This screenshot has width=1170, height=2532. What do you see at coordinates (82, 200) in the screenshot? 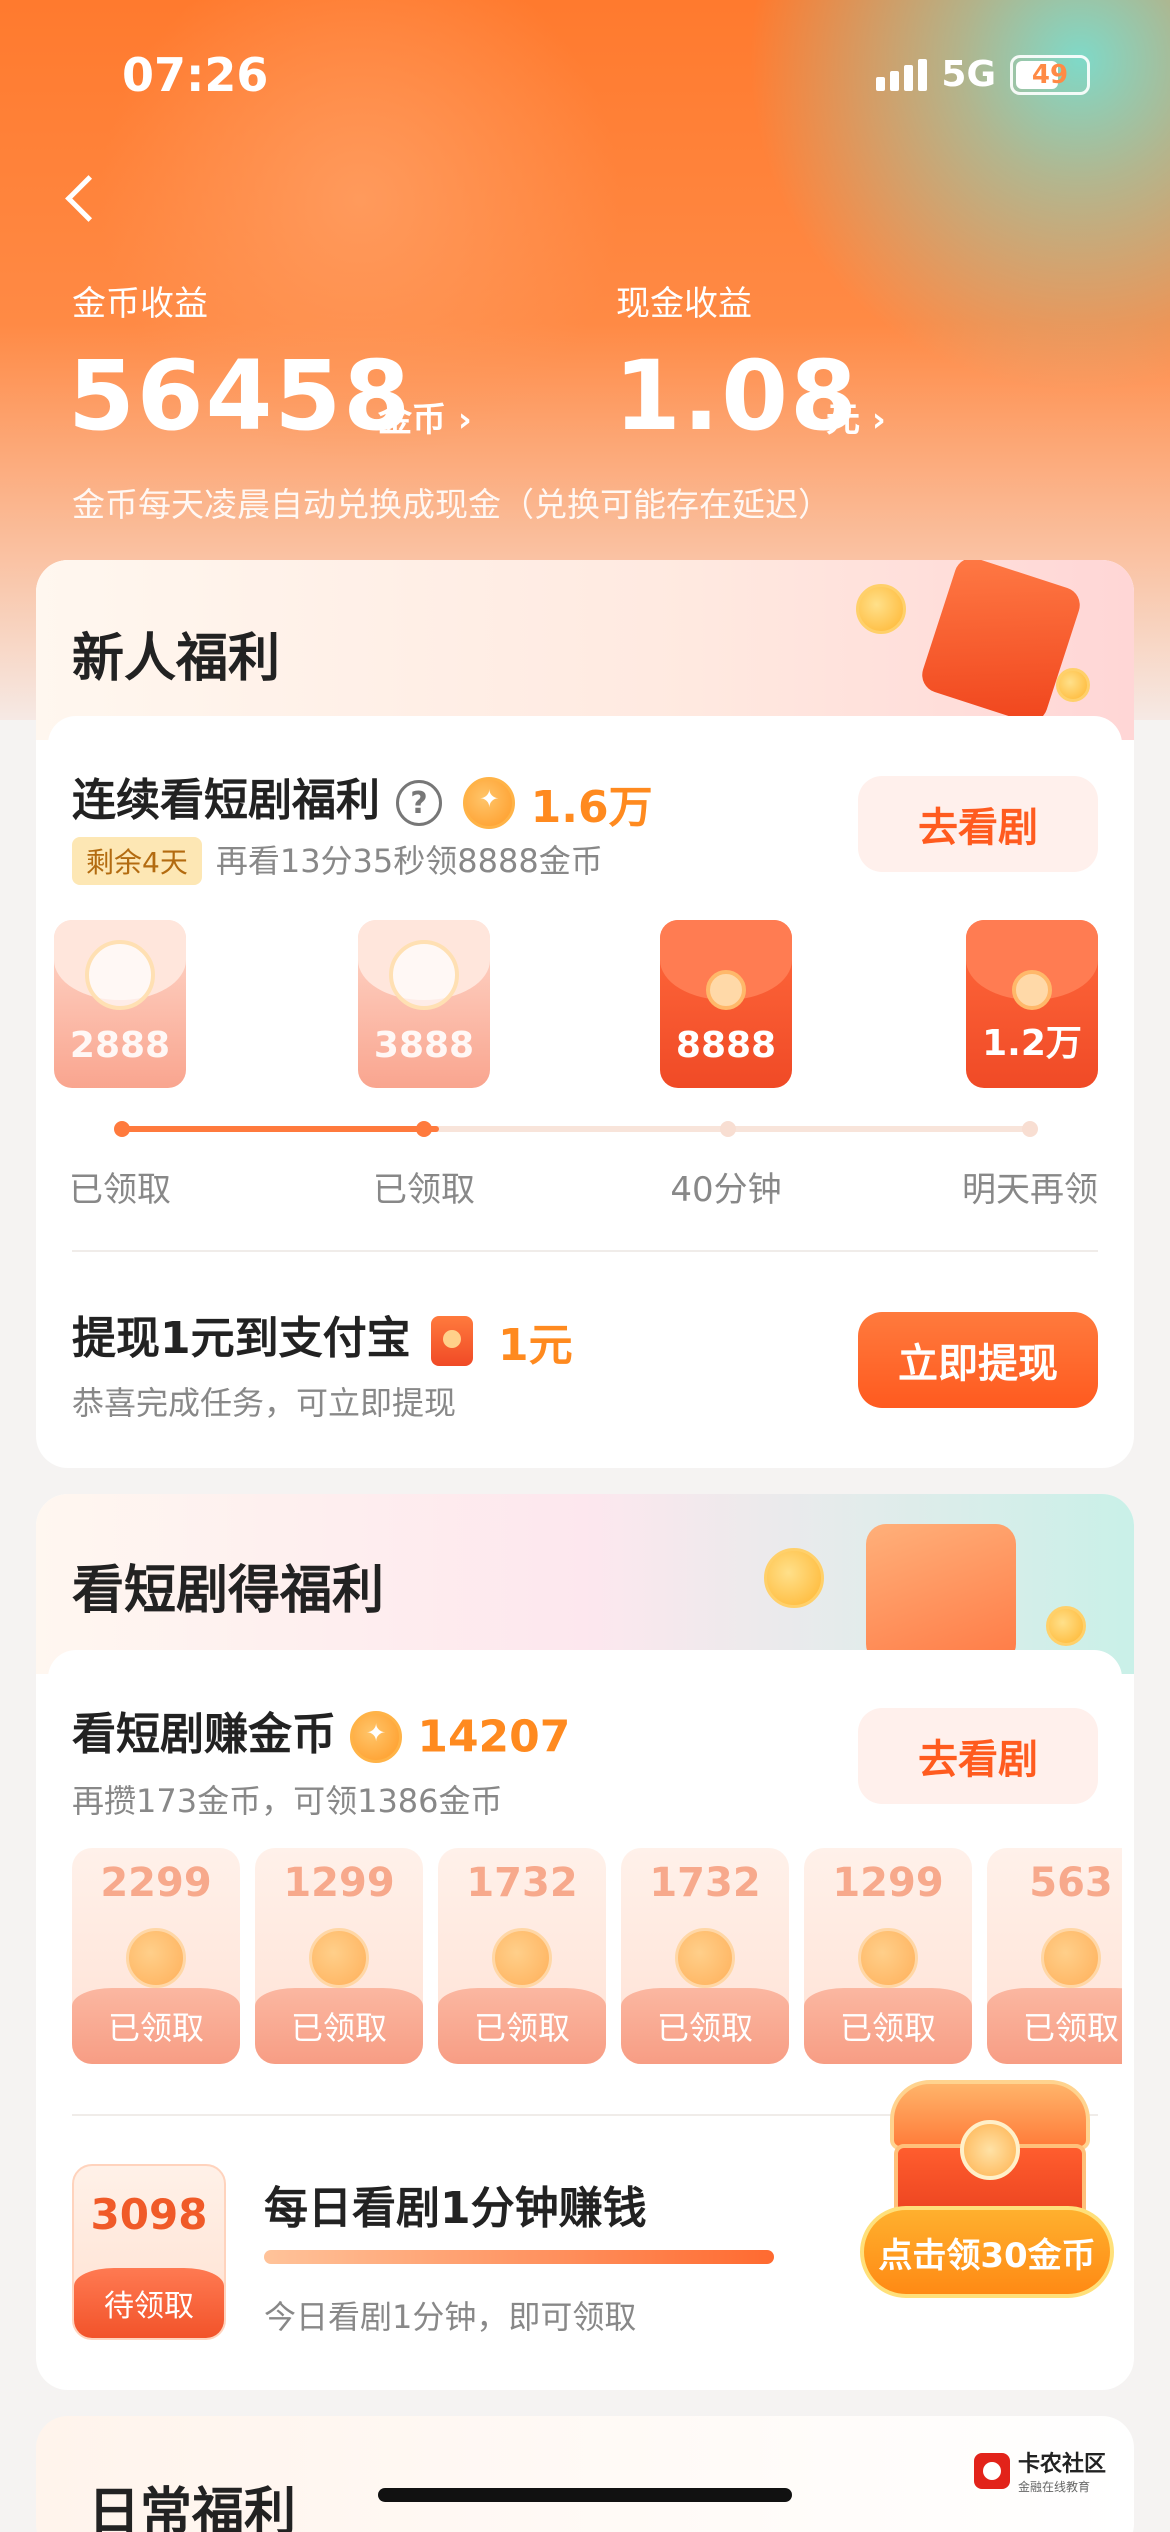
I see `back-icon` at bounding box center [82, 200].